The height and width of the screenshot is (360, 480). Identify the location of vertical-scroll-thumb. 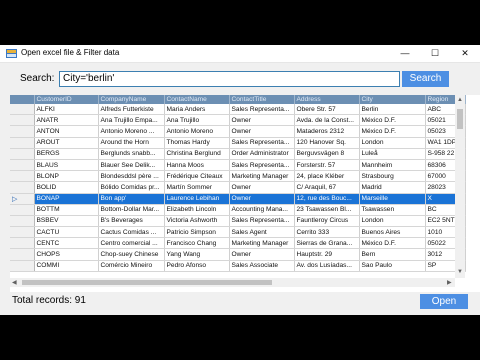
(460, 119).